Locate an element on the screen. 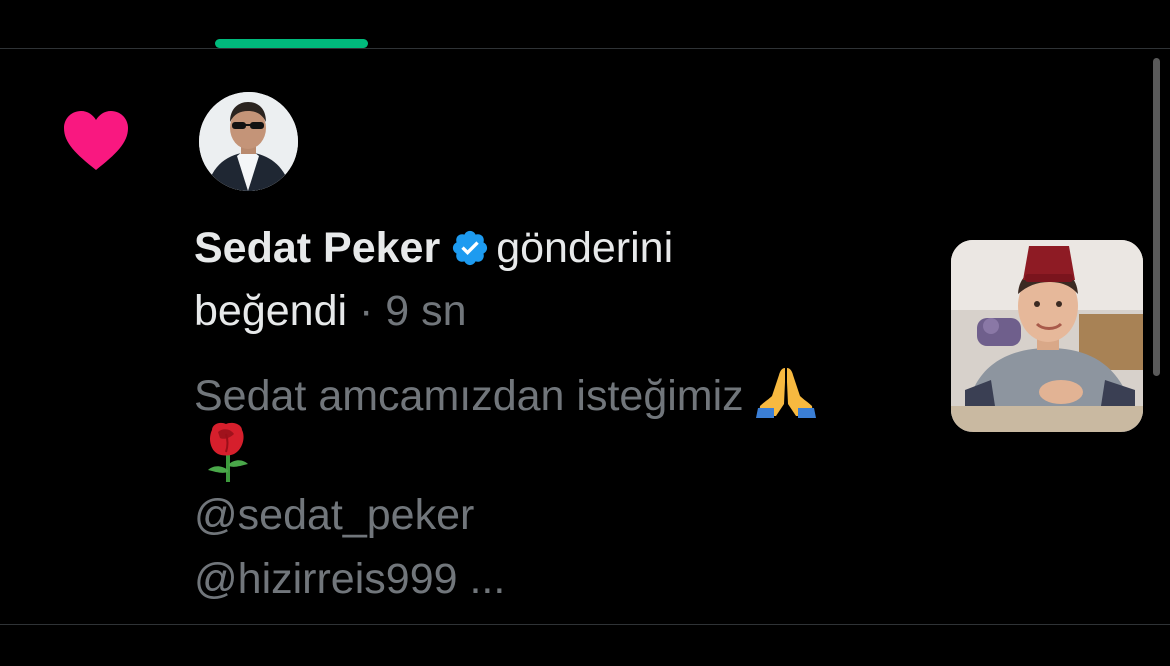 This screenshot has height=666, width=1170. folded-hands-icon is located at coordinates (785, 393).